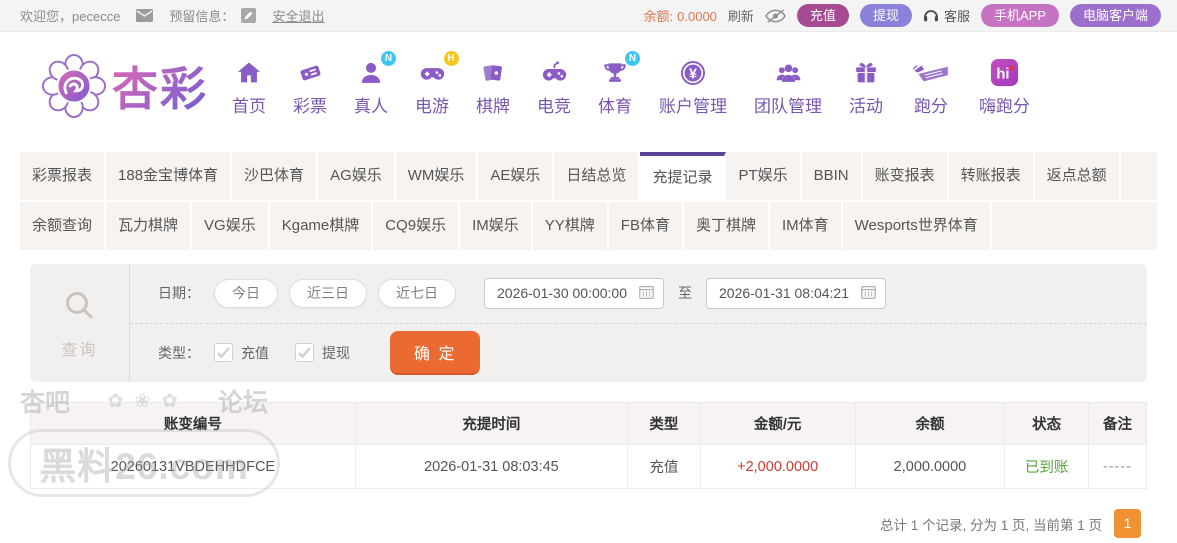  I want to click on mobile-app-button: 手机APP, so click(1019, 15).